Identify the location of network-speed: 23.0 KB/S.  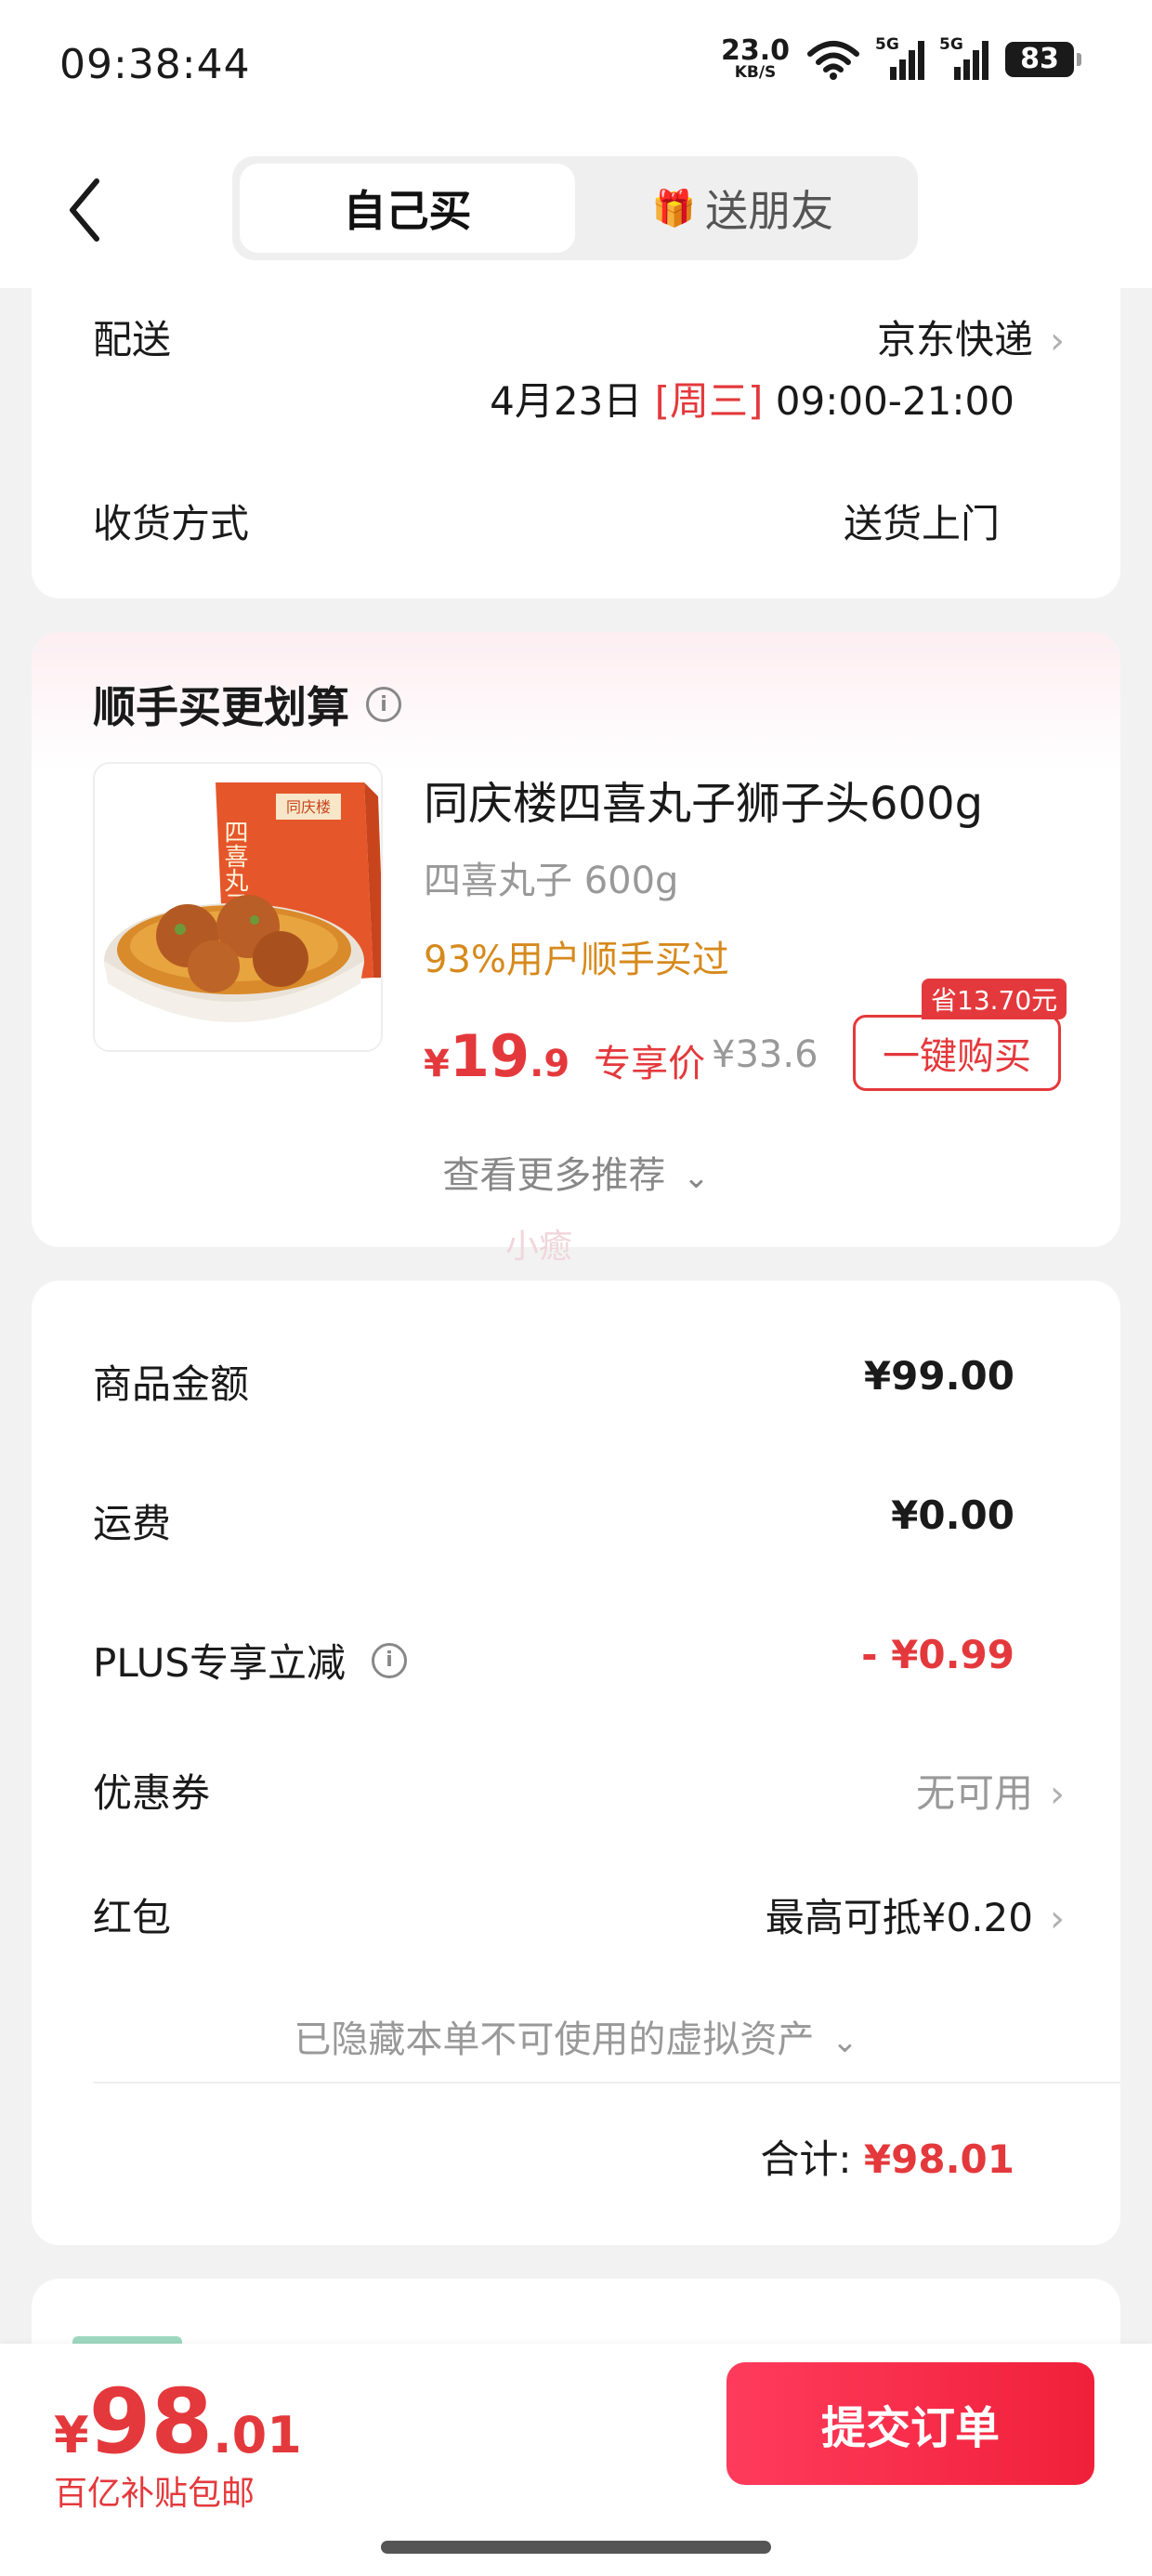
(755, 59).